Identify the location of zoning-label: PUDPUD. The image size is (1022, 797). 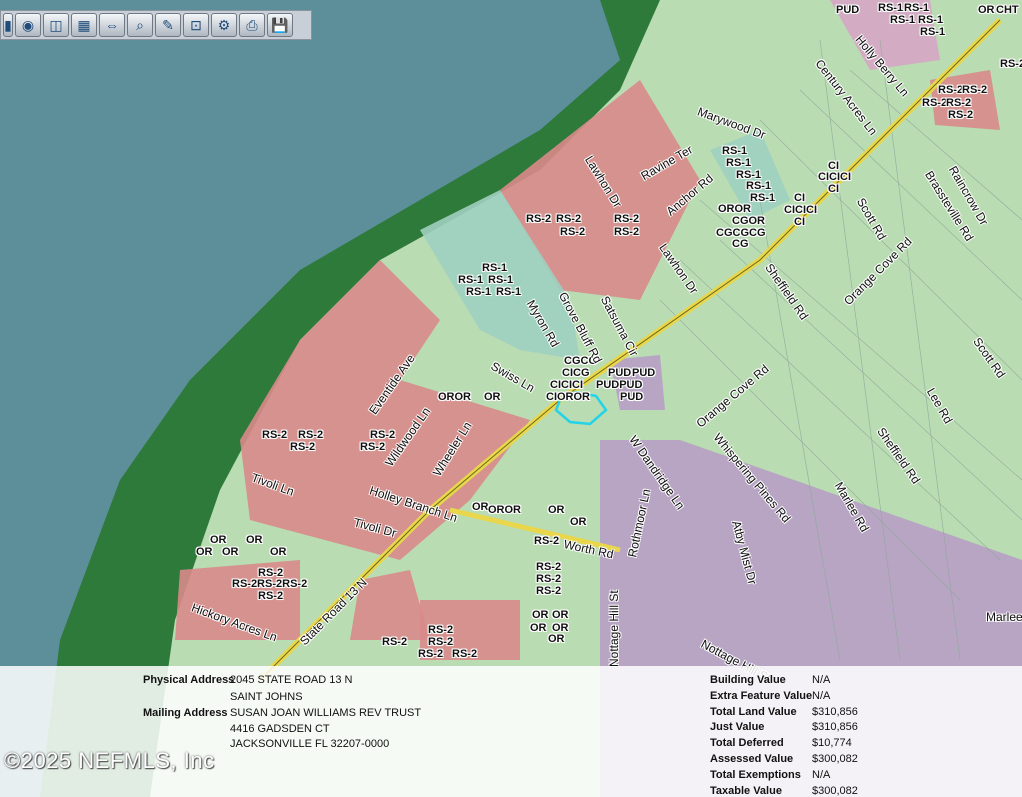
(619, 385).